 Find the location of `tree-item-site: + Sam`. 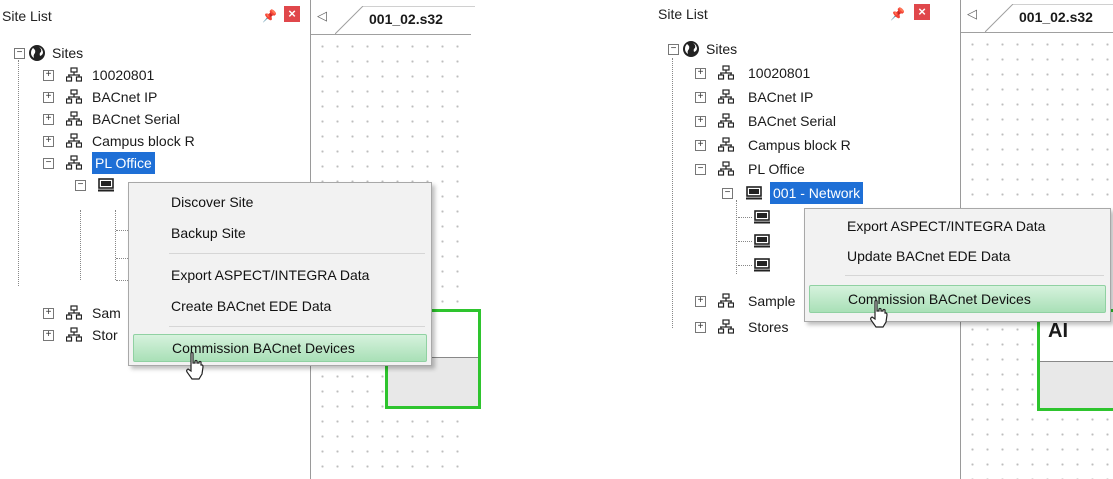

tree-item-site: + Sam is located at coordinates (70, 313).